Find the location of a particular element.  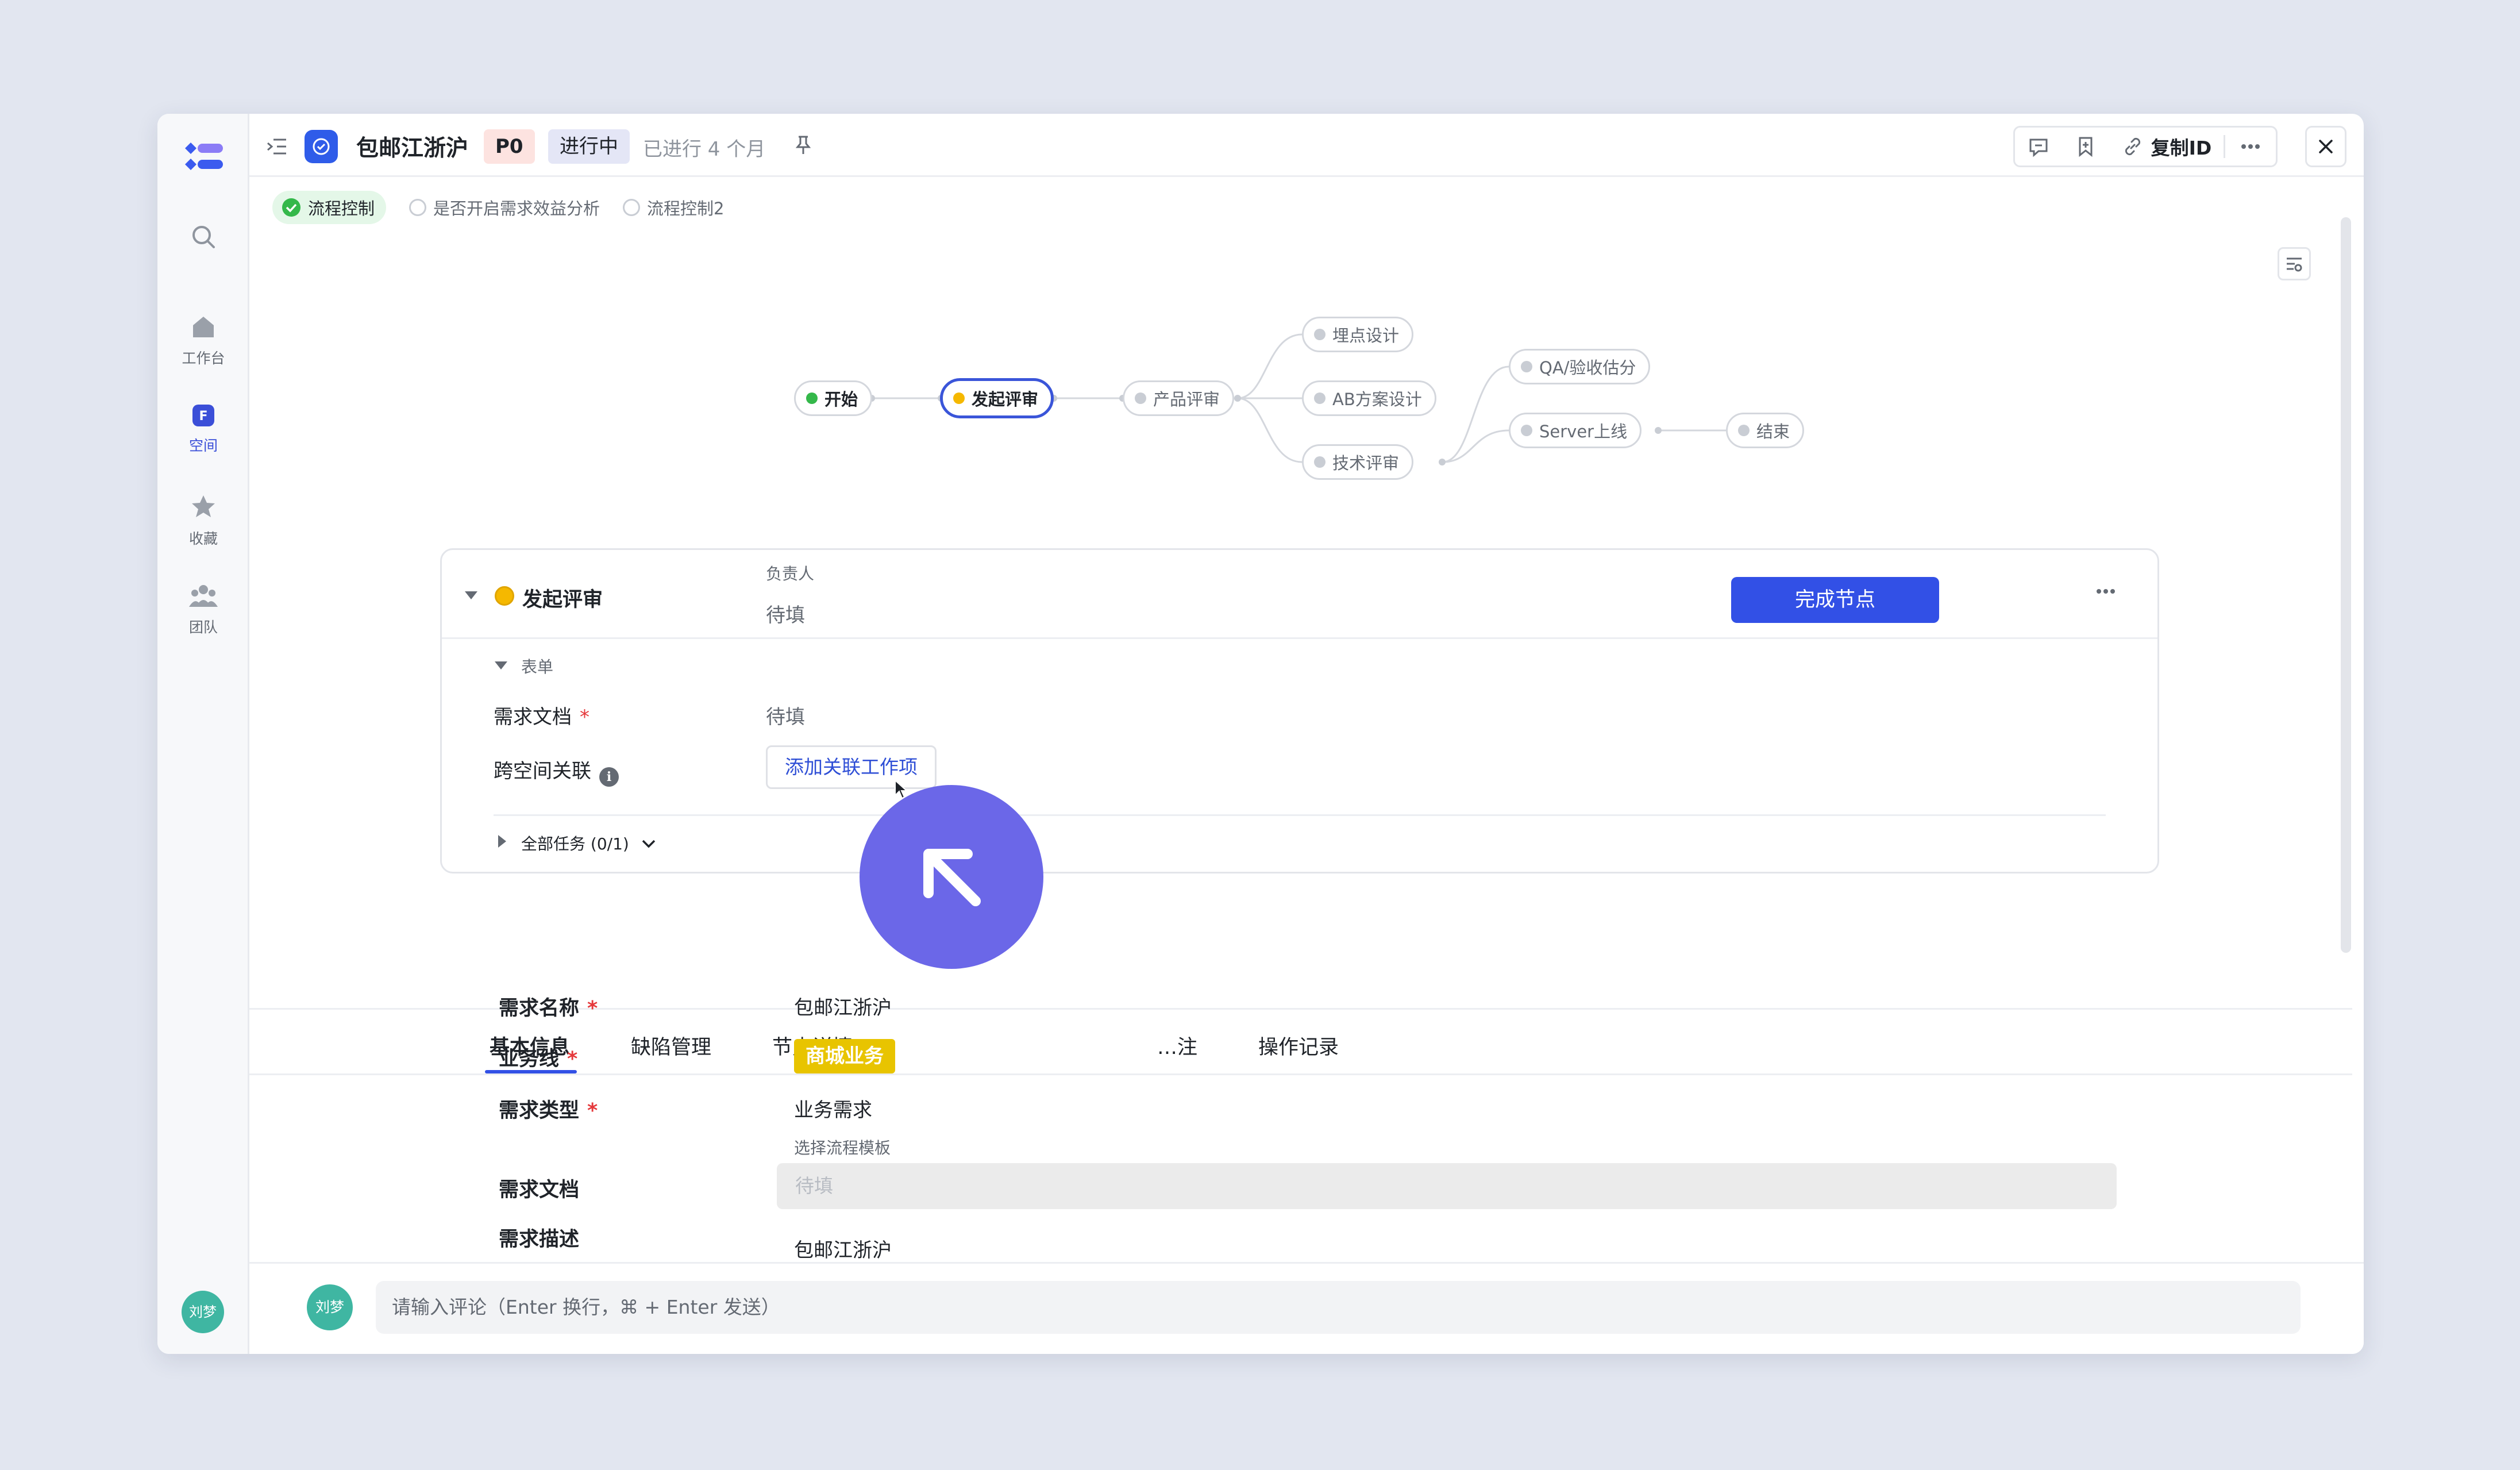

flow-node-label: 埋点设计 is located at coordinates (1366, 335).